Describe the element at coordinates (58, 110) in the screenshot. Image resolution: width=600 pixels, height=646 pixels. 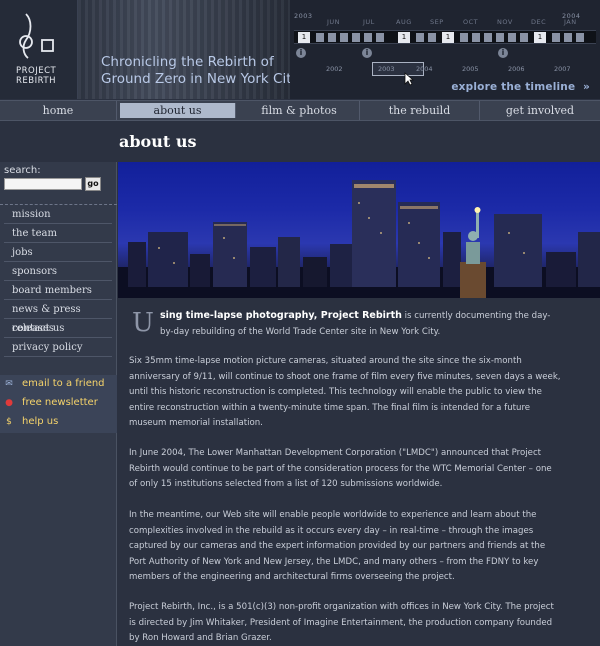
I see `nav-home: home` at that location.